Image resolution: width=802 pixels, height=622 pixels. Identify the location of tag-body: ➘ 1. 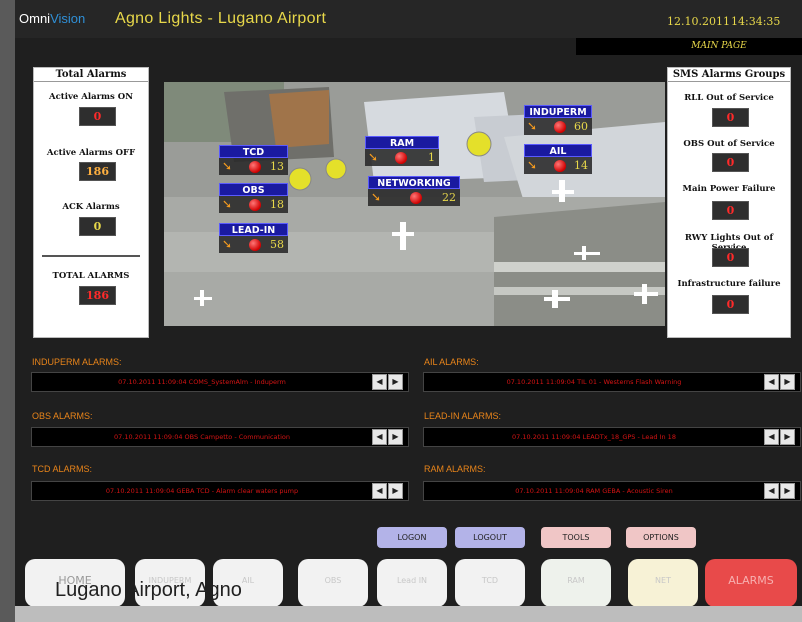
(402, 157).